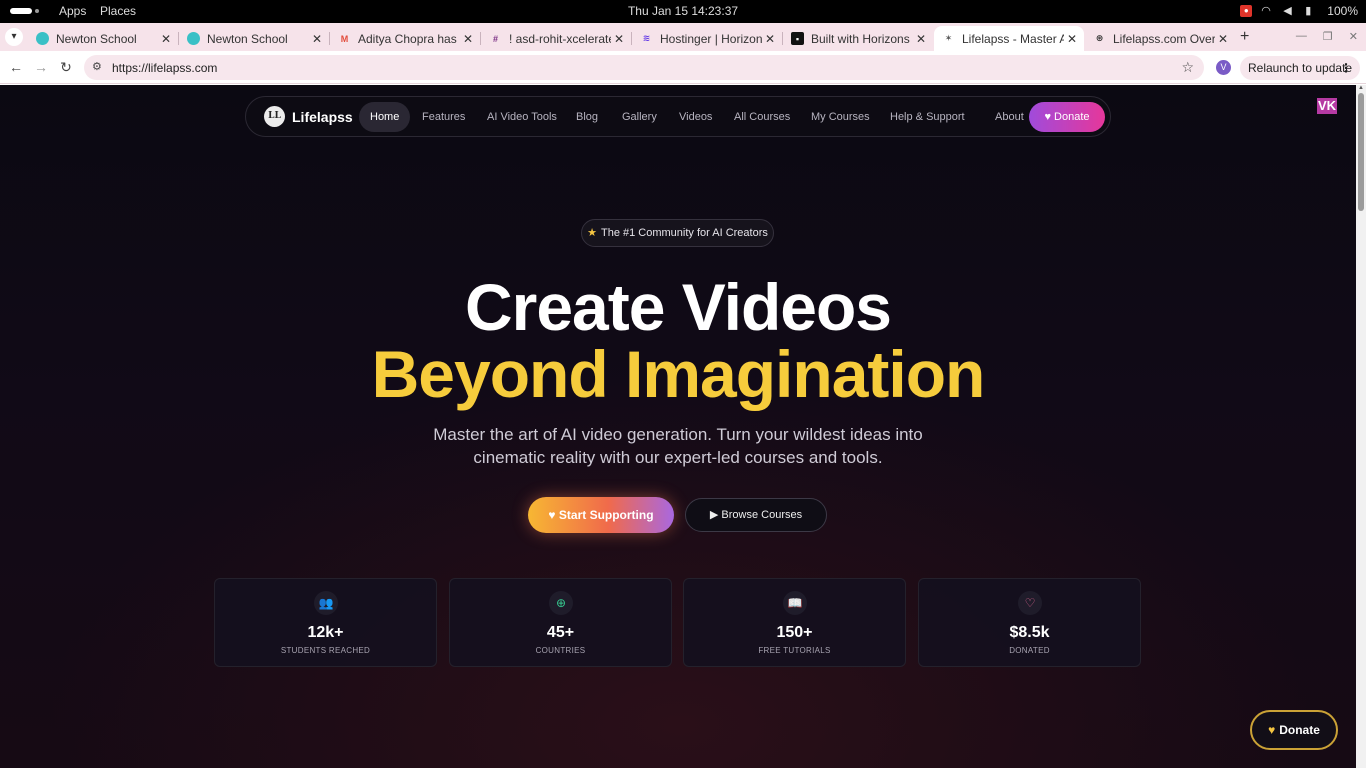 The width and height of the screenshot is (1366, 768). I want to click on reload-icon: ↻, so click(66, 67).